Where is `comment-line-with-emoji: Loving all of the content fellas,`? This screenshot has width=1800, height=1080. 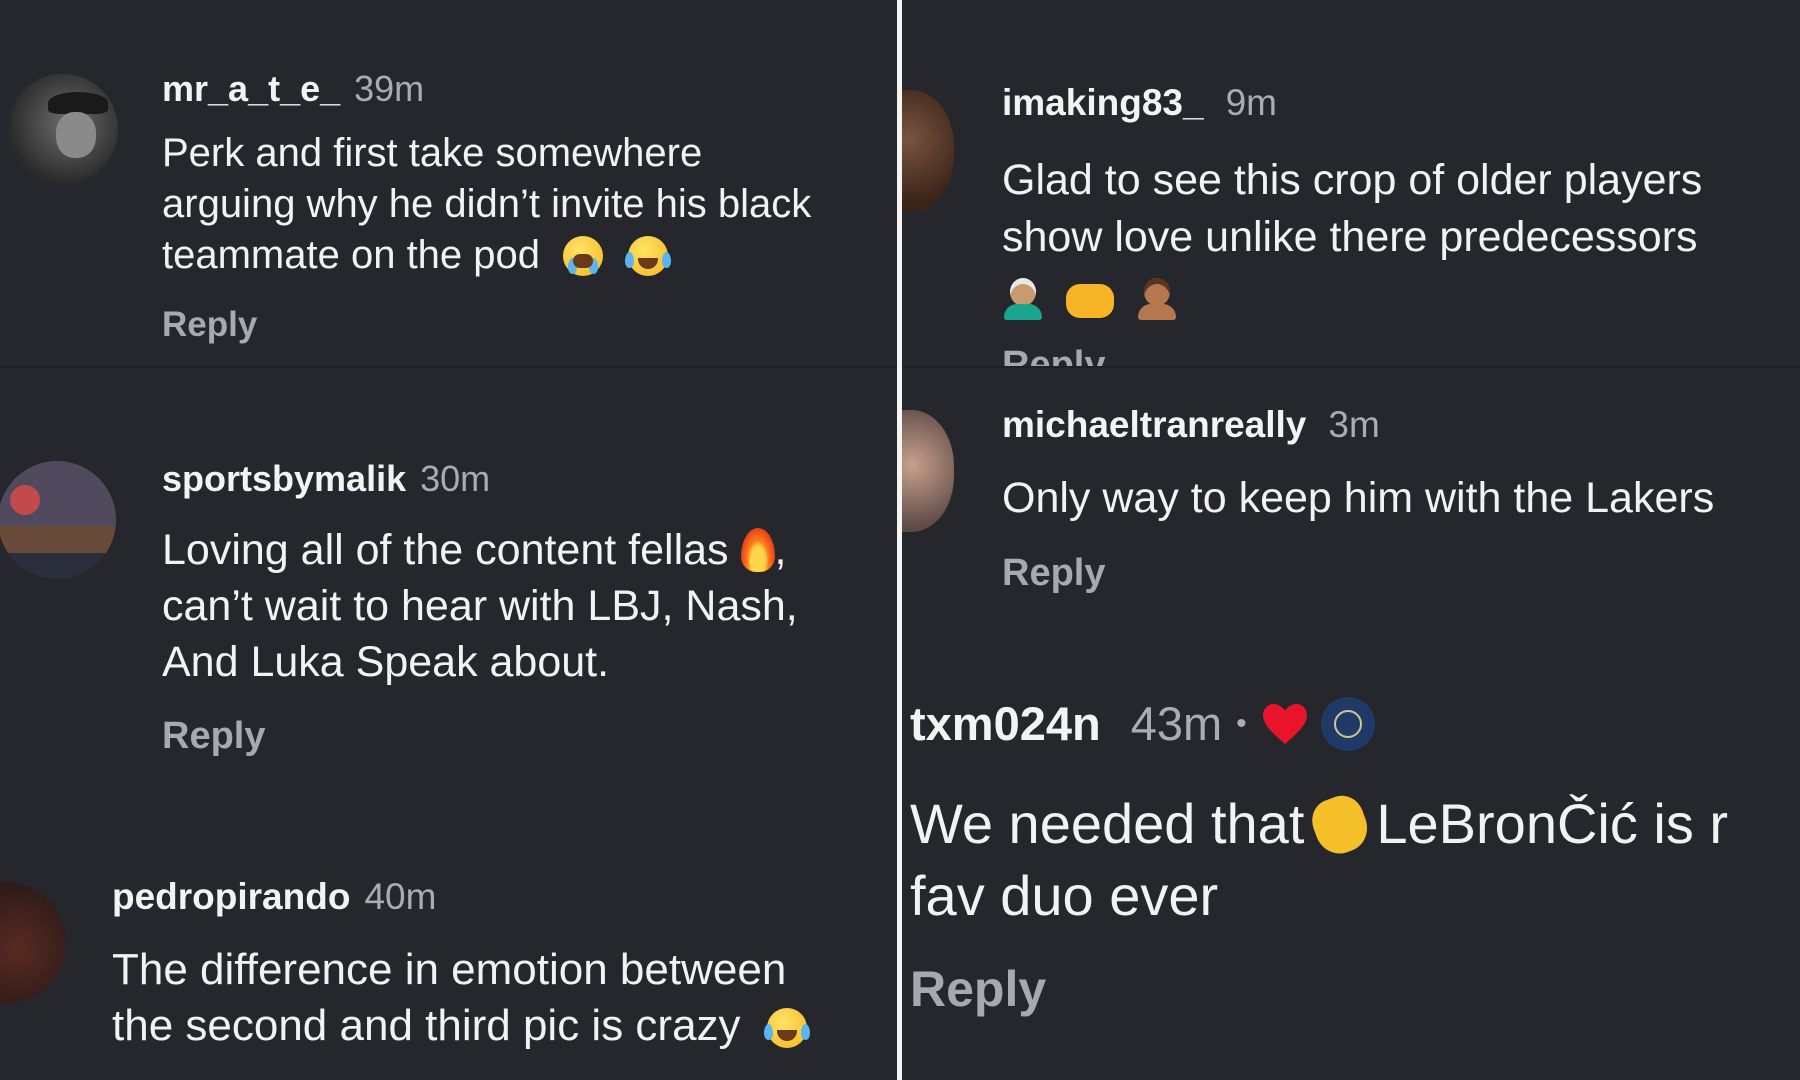 comment-line-with-emoji: Loving all of the content fellas, is located at coordinates (527, 550).